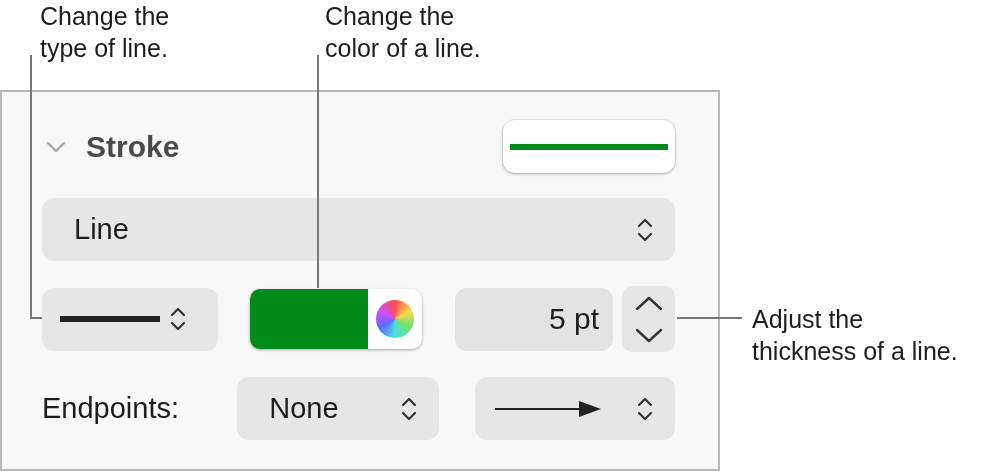  Describe the element at coordinates (105, 32) in the screenshot. I see `callout-text: Change the type of line.` at that location.